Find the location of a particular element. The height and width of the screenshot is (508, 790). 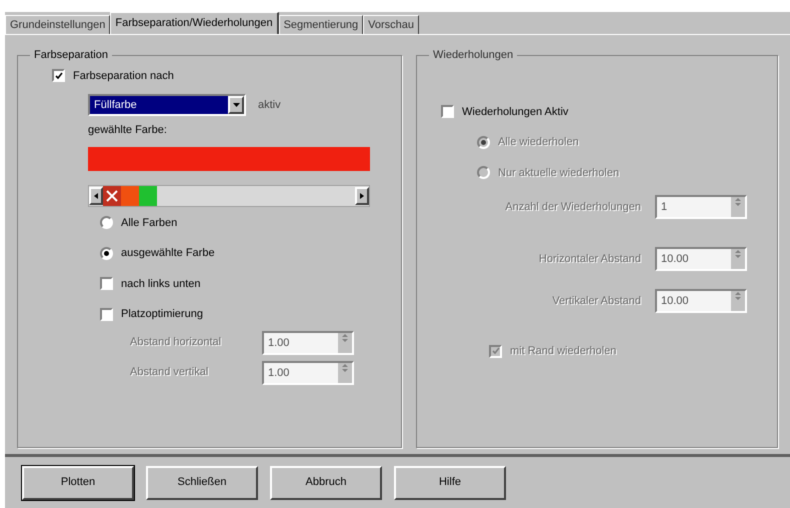

field-label: Anzahl der Wiederholungen is located at coordinates (573, 207).